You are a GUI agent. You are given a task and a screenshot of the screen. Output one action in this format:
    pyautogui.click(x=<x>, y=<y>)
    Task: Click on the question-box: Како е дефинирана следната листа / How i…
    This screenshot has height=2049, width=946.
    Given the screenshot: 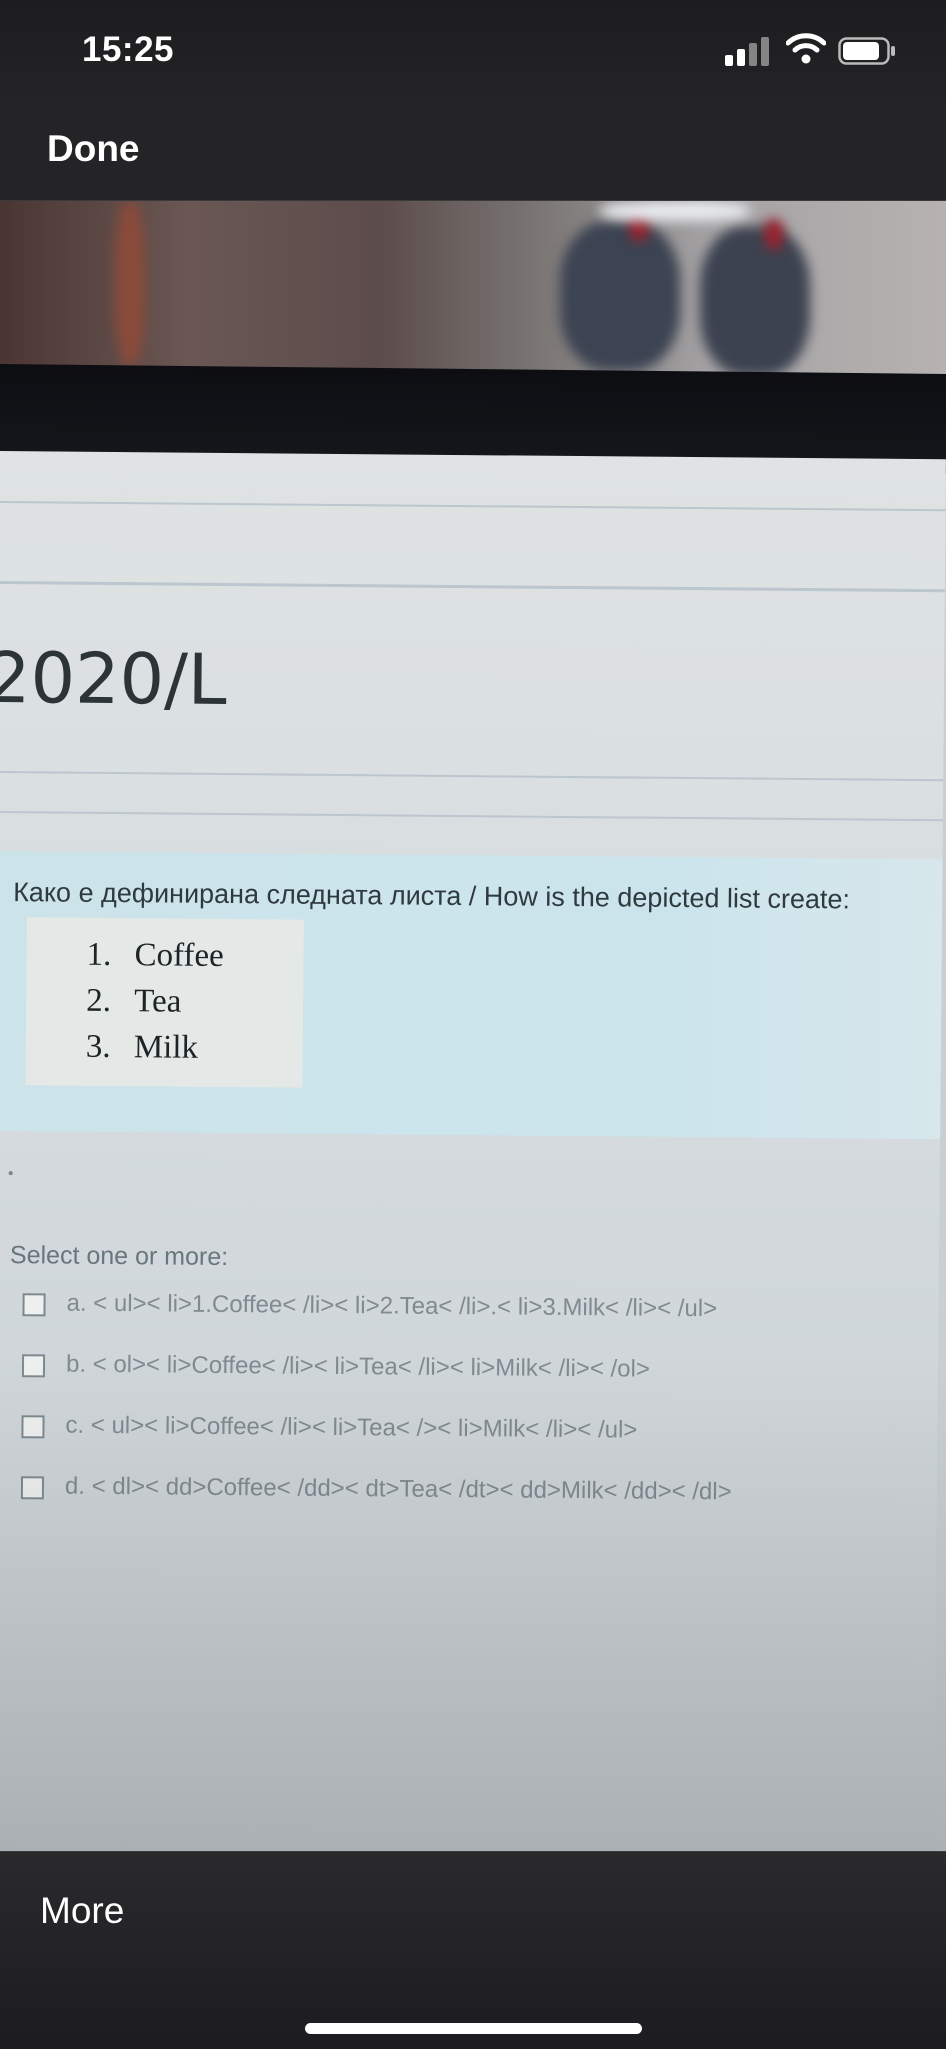 What is the action you would take?
    pyautogui.click(x=471, y=995)
    